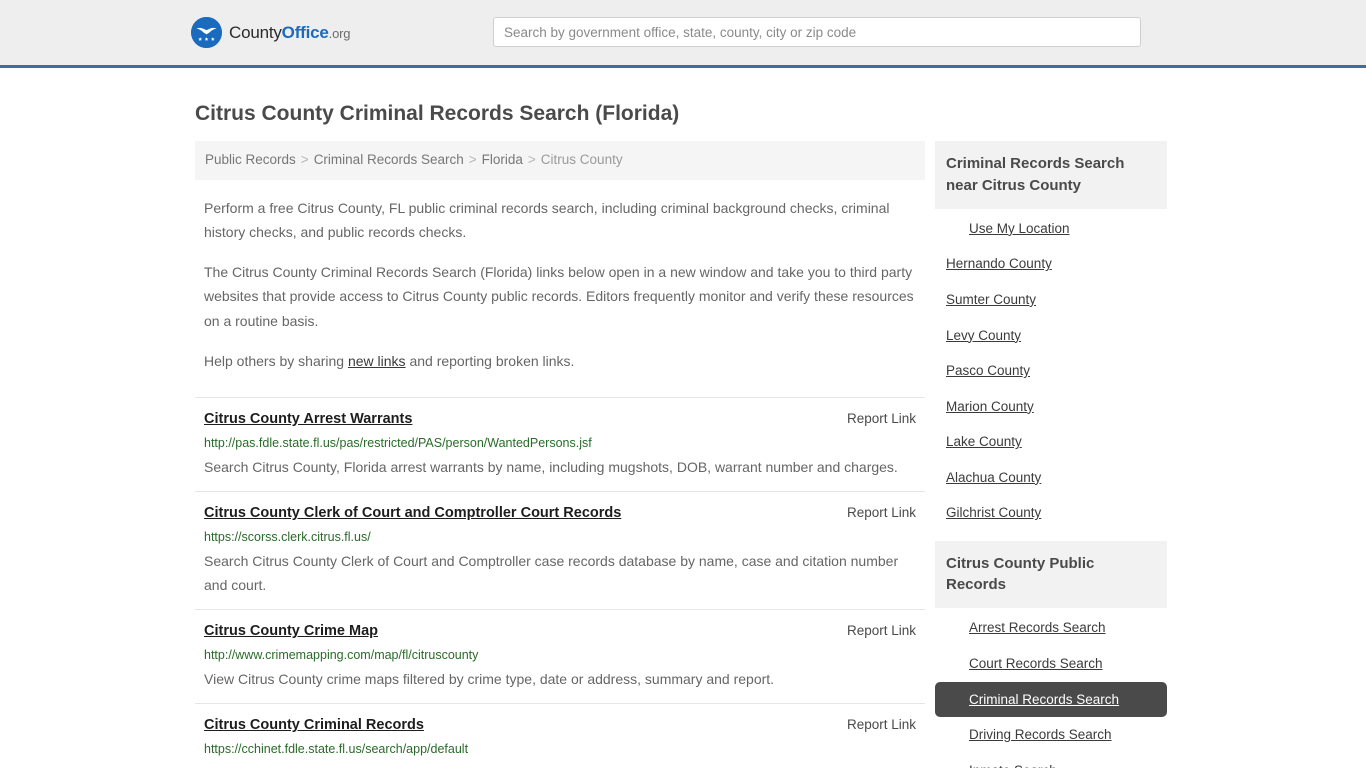 The height and width of the screenshot is (768, 1366). What do you see at coordinates (1051, 699) in the screenshot?
I see `sidebar-item-criminal-records-search: Criminal Records Search` at bounding box center [1051, 699].